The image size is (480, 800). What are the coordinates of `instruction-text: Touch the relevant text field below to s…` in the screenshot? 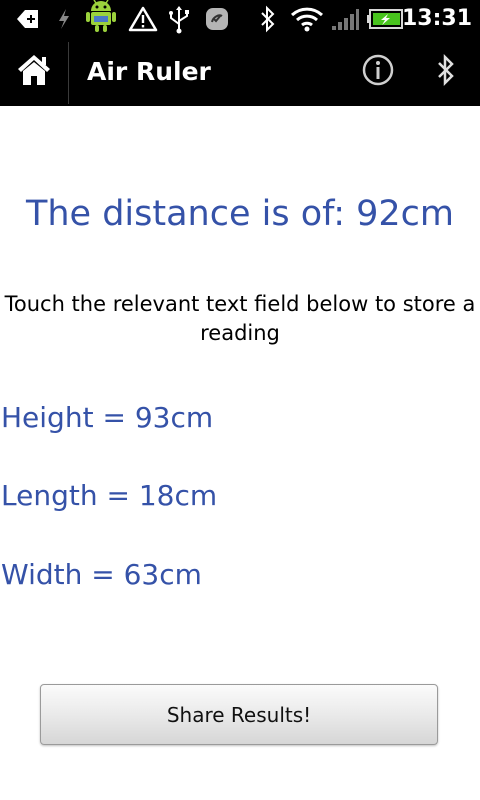 It's located at (240, 318).